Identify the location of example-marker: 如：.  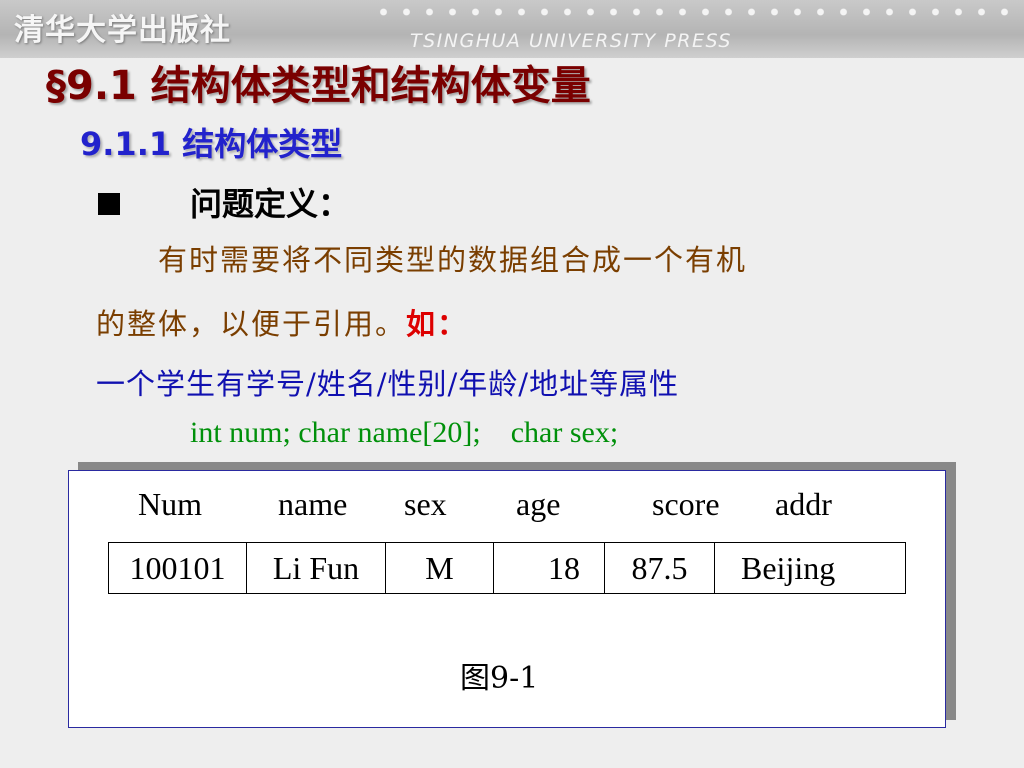
(437, 324).